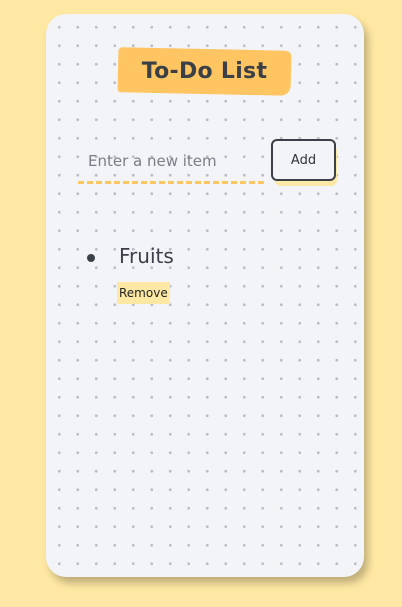 The image size is (402, 607). I want to click on add-button: Add, so click(303, 160).